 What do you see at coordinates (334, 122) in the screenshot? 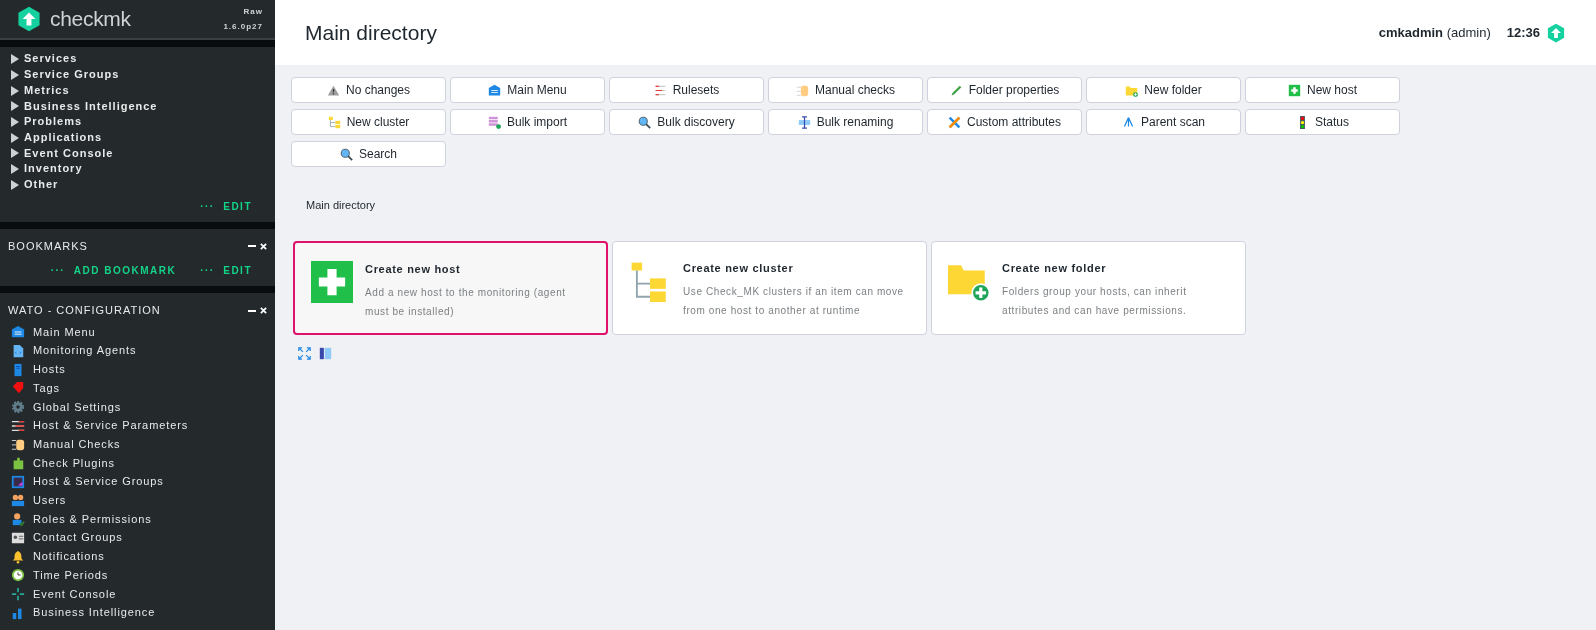
I see `cluster-icon` at bounding box center [334, 122].